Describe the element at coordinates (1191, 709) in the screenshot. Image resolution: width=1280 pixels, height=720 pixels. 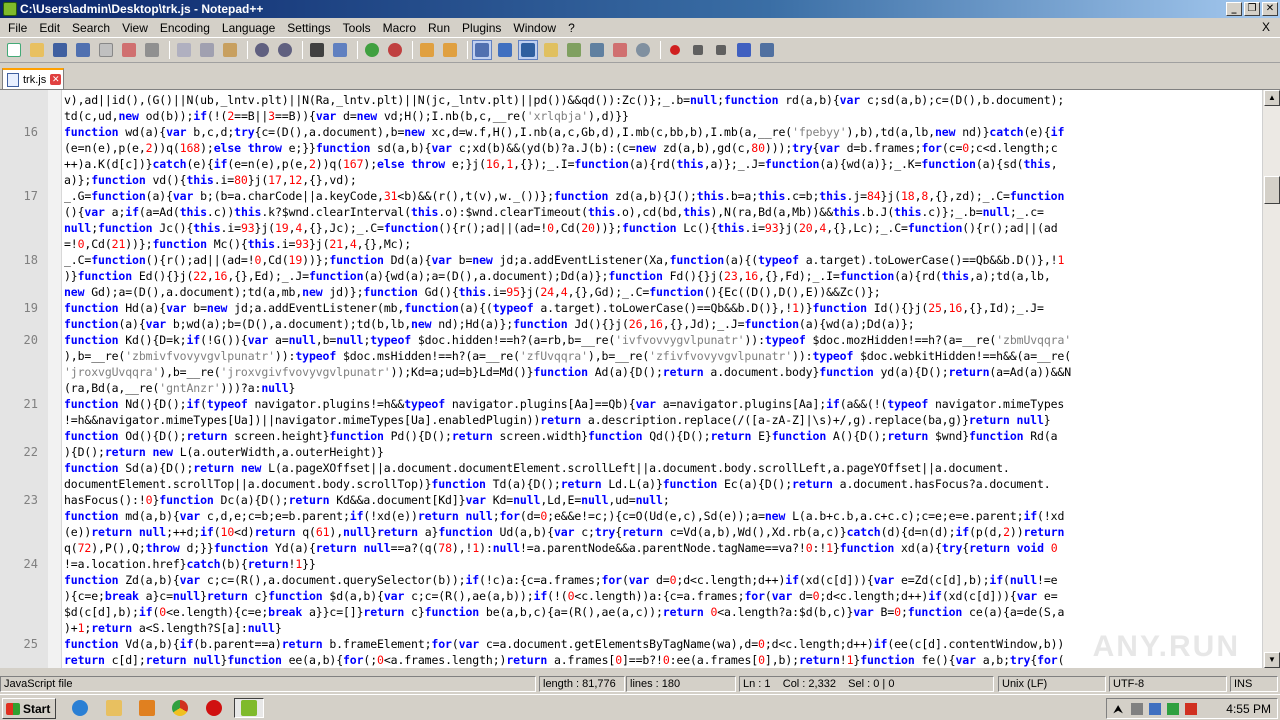
I see `tray-security-icon` at that location.